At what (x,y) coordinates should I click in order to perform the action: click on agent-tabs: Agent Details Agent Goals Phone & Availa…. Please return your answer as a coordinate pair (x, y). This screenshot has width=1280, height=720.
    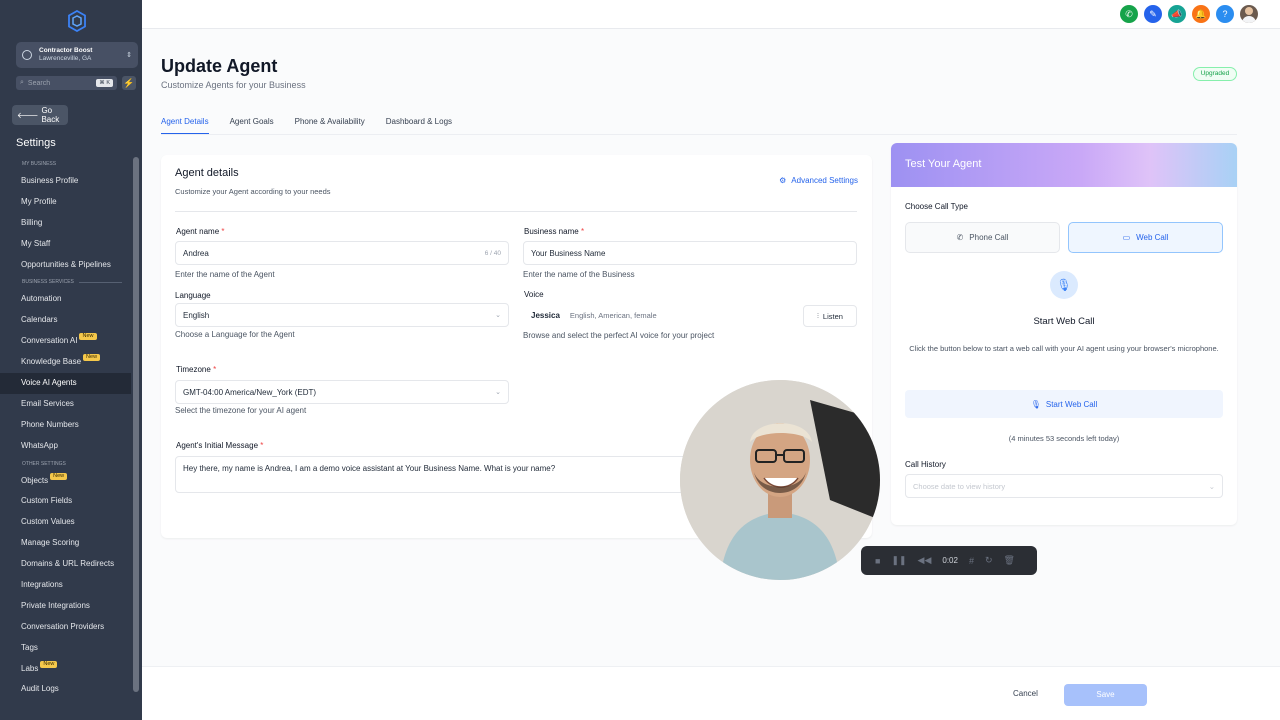
    Looking at the image, I should click on (317, 125).